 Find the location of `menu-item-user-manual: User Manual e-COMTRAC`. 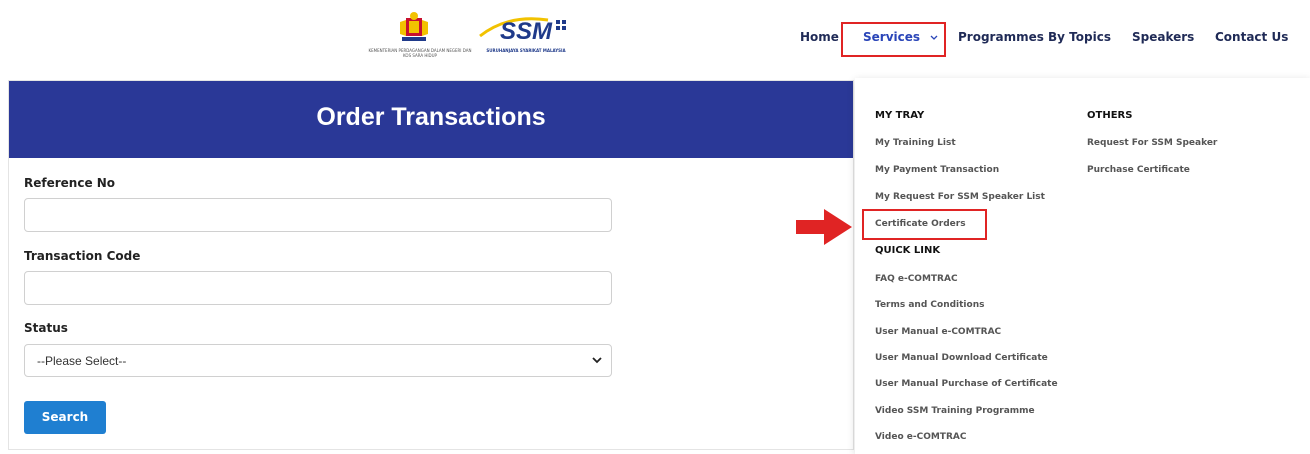

menu-item-user-manual: User Manual e-COMTRAC is located at coordinates (938, 332).